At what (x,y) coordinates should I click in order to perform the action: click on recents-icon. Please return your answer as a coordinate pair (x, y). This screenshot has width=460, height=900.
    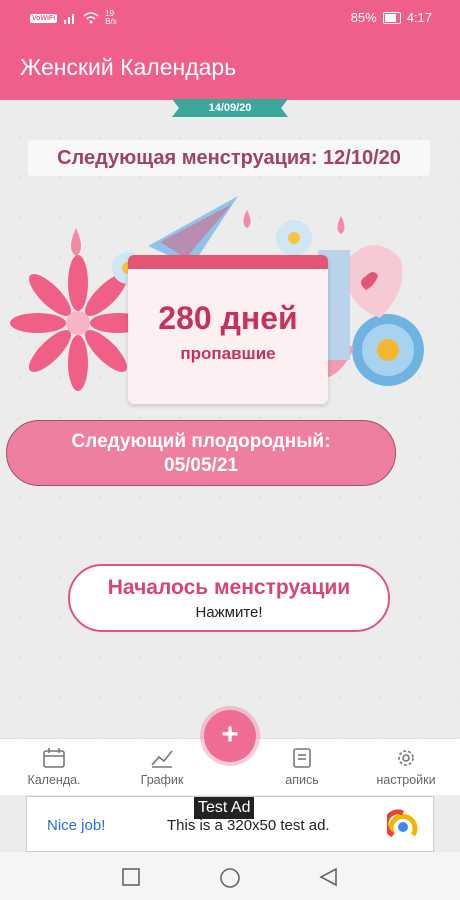
    Looking at the image, I should click on (131, 877).